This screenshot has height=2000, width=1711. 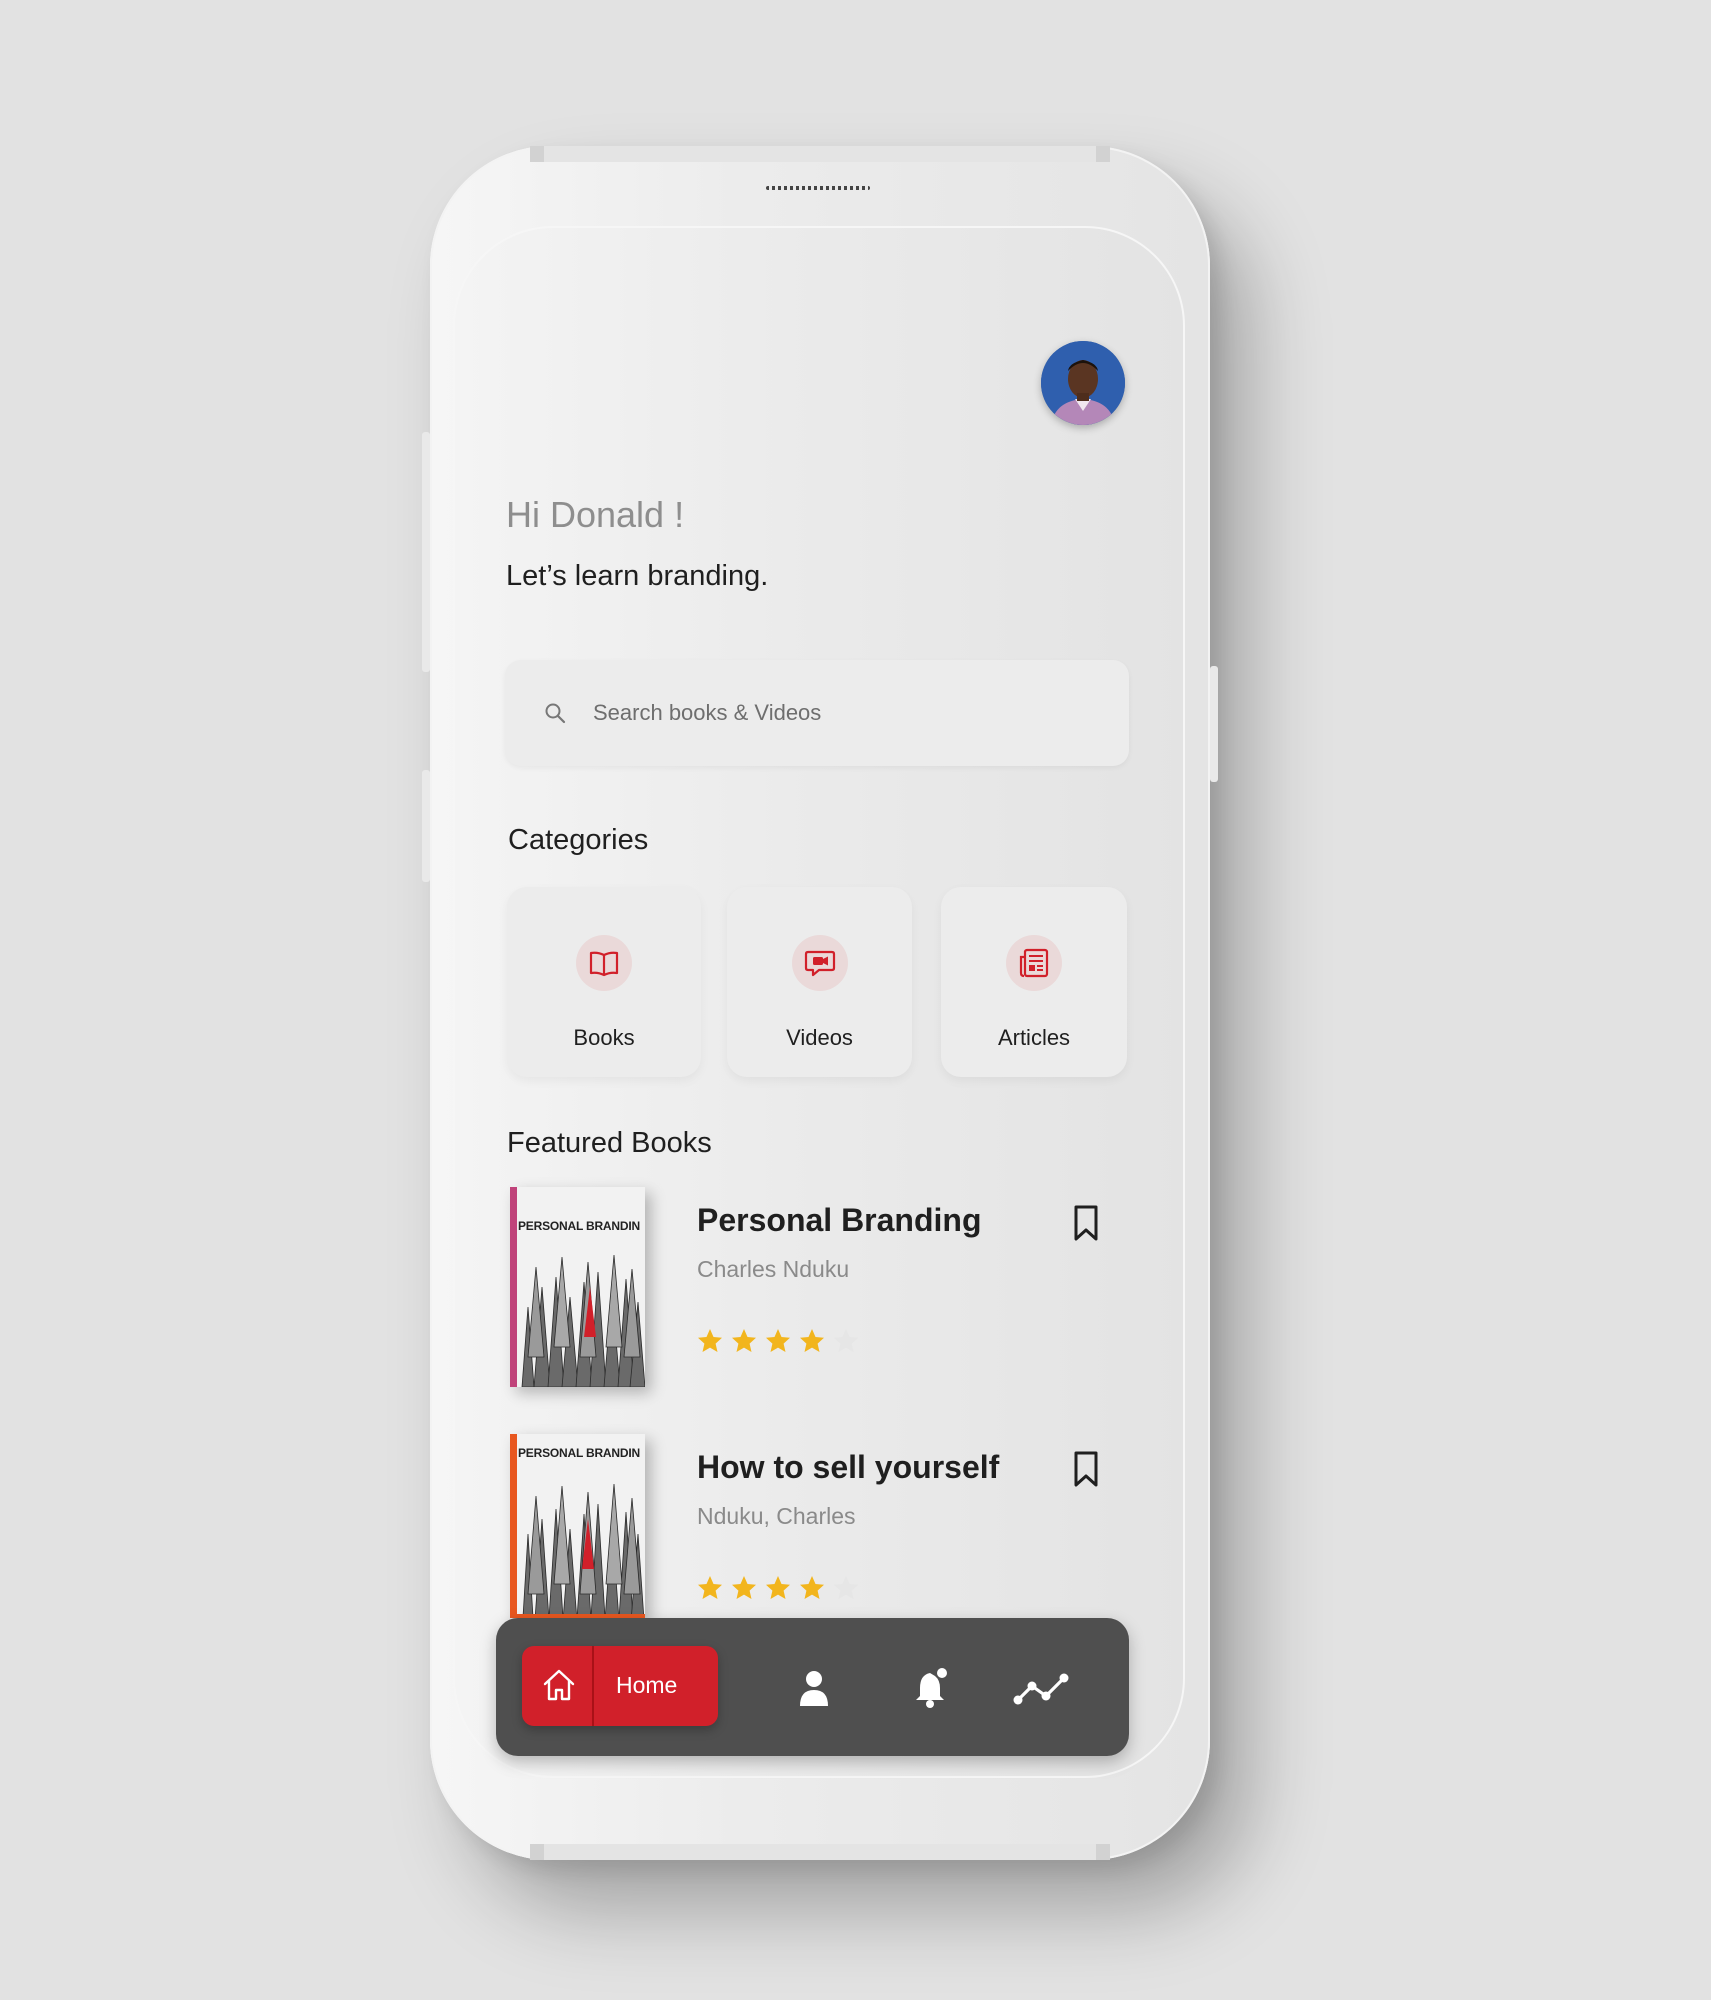 I want to click on category-label: Books, so click(x=604, y=1037).